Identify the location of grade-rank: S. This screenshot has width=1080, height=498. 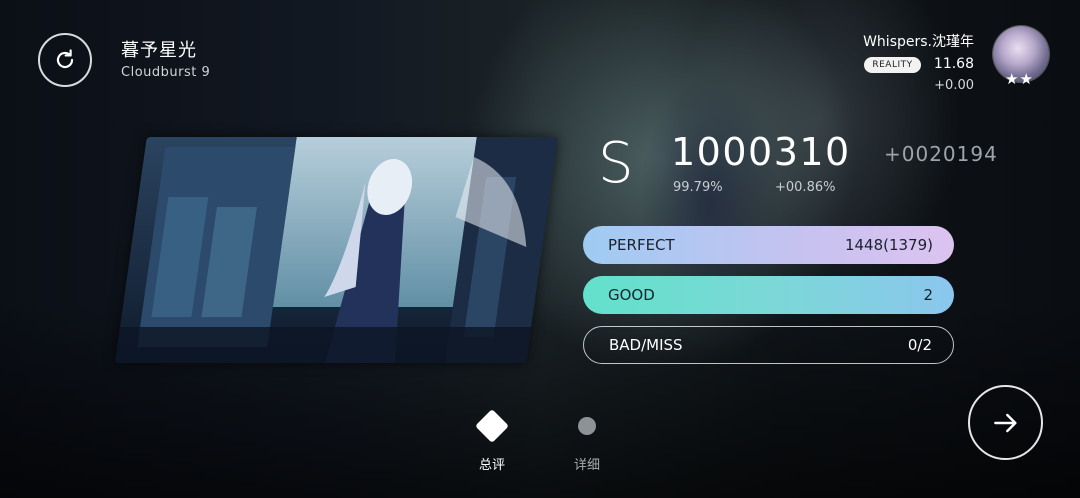
(616, 163).